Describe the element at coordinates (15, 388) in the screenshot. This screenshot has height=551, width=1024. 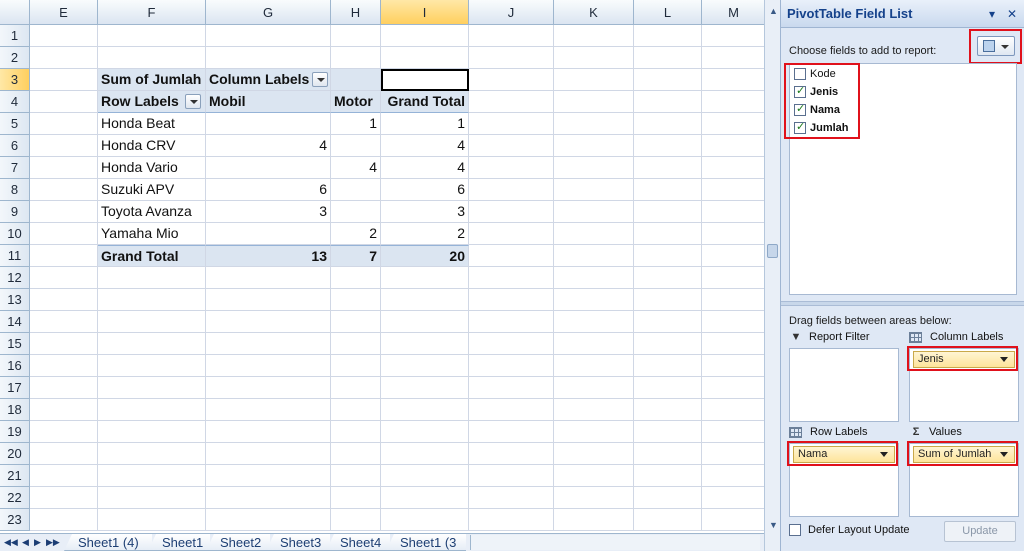
I see `row-header-17: 17` at that location.